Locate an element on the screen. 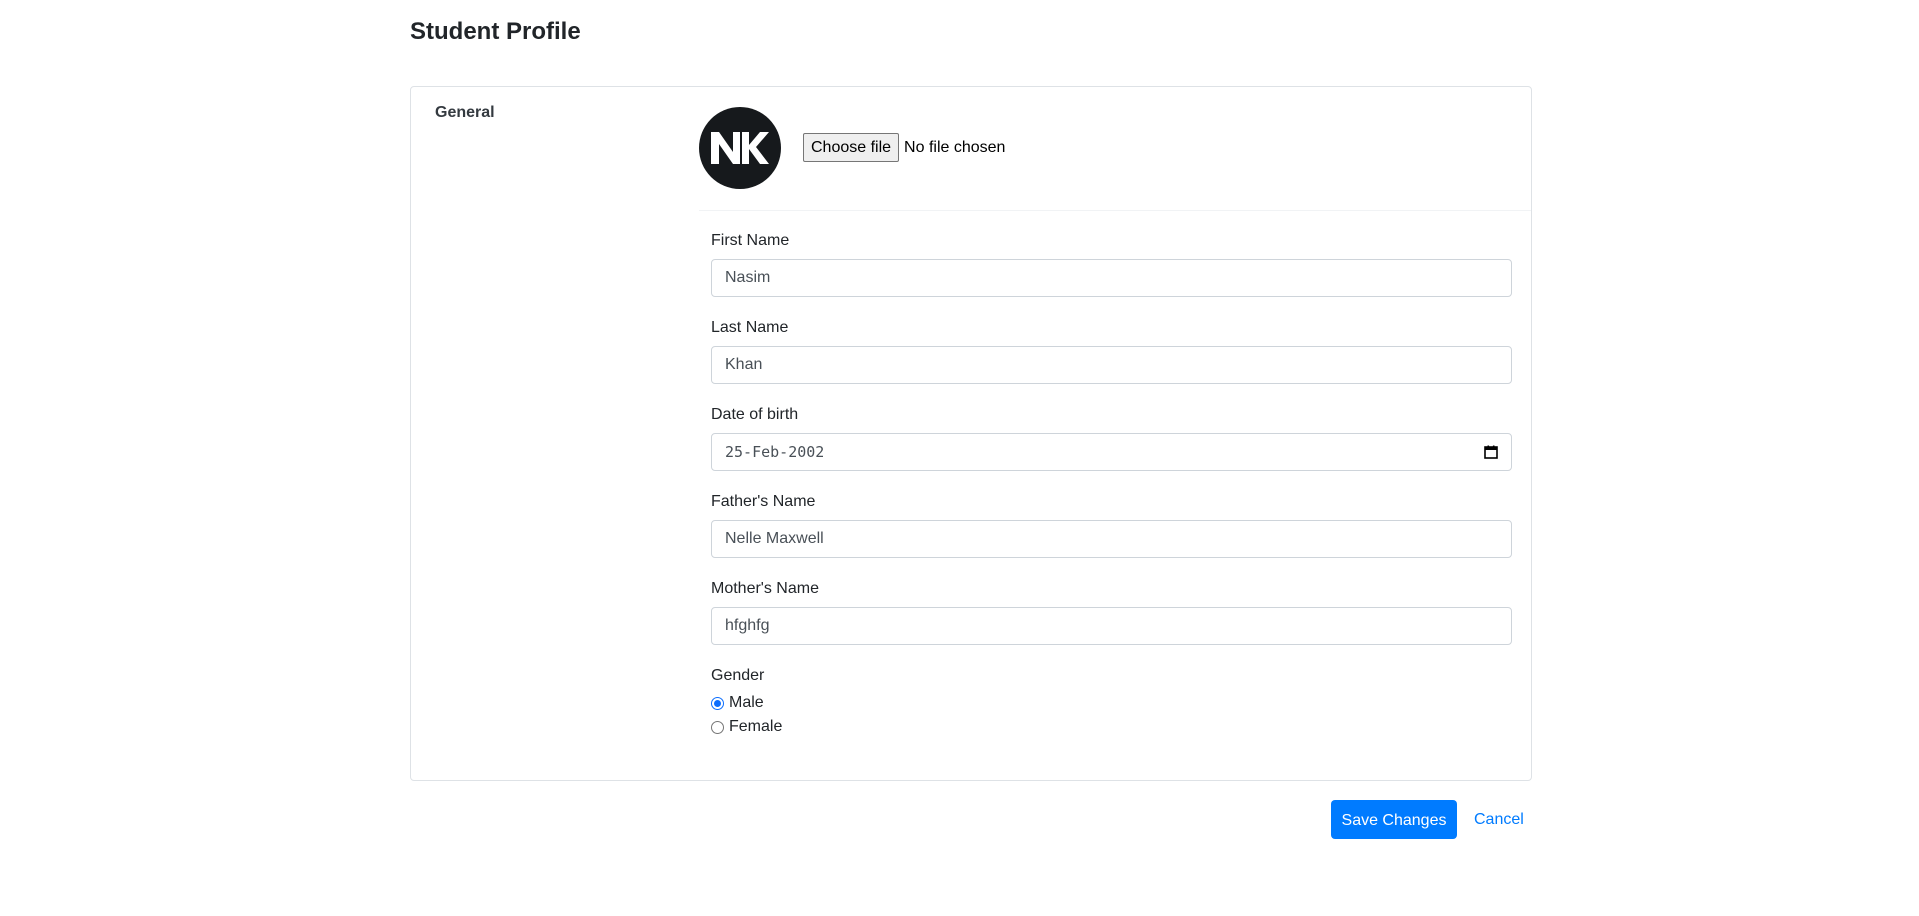 The width and height of the screenshot is (1919, 916). calendar-icon is located at coordinates (1491, 452).